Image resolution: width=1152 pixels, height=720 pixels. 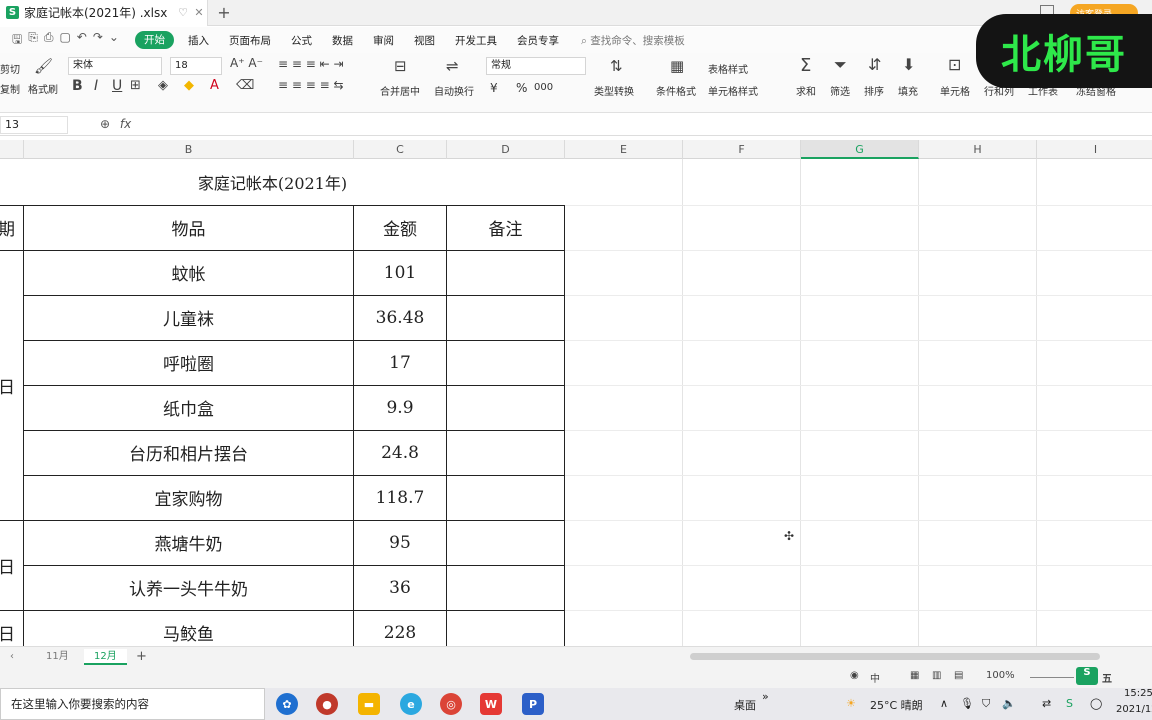 I want to click on fill-color-icon: ◈, so click(x=163, y=85).